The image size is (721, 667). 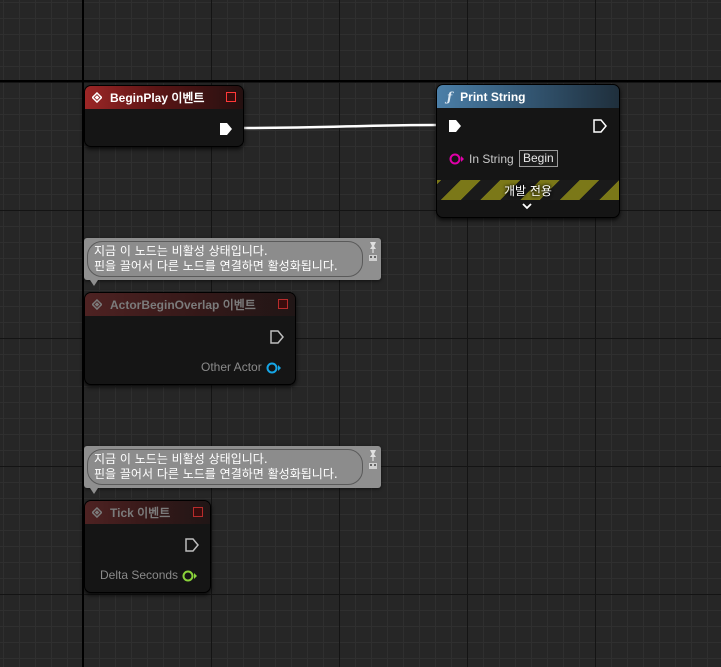 What do you see at coordinates (528, 191) in the screenshot?
I see `development-only-label: 개발 전용` at bounding box center [528, 191].